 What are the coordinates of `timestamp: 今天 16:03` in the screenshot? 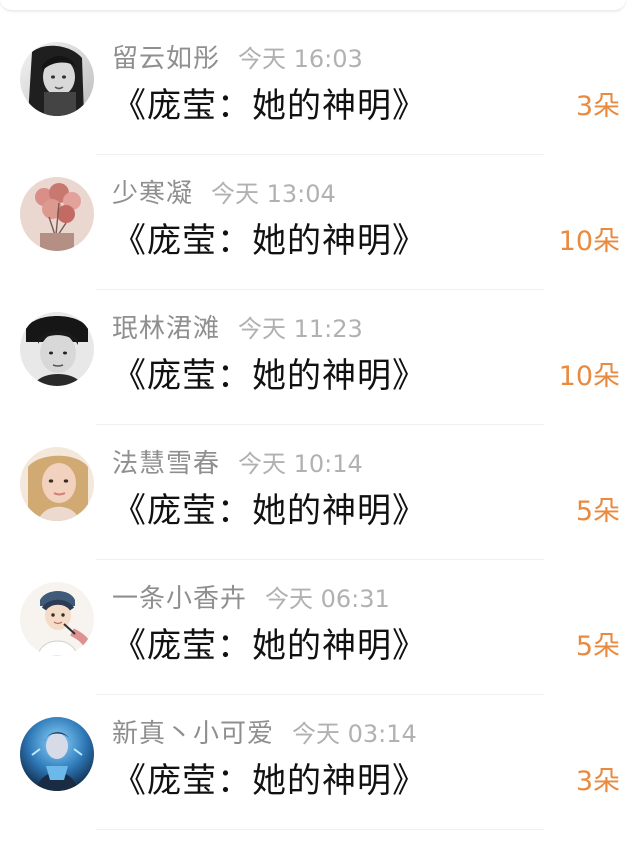 It's located at (300, 59).